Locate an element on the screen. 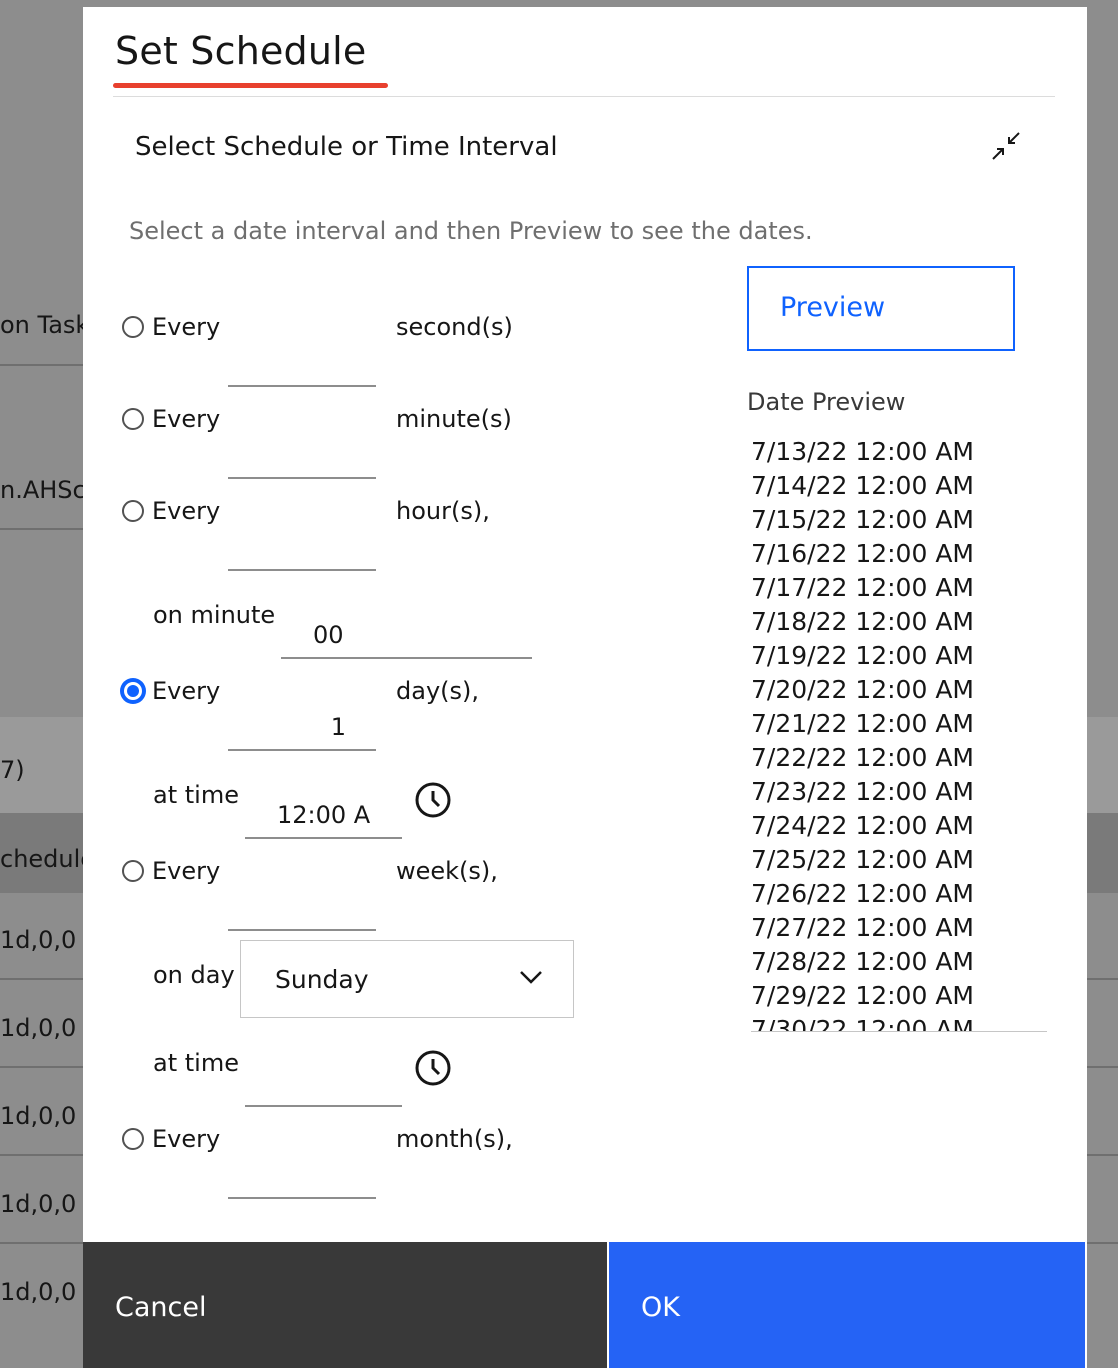 This screenshot has width=1118, height=1368. ok-button-label: OK is located at coordinates (660, 1307).